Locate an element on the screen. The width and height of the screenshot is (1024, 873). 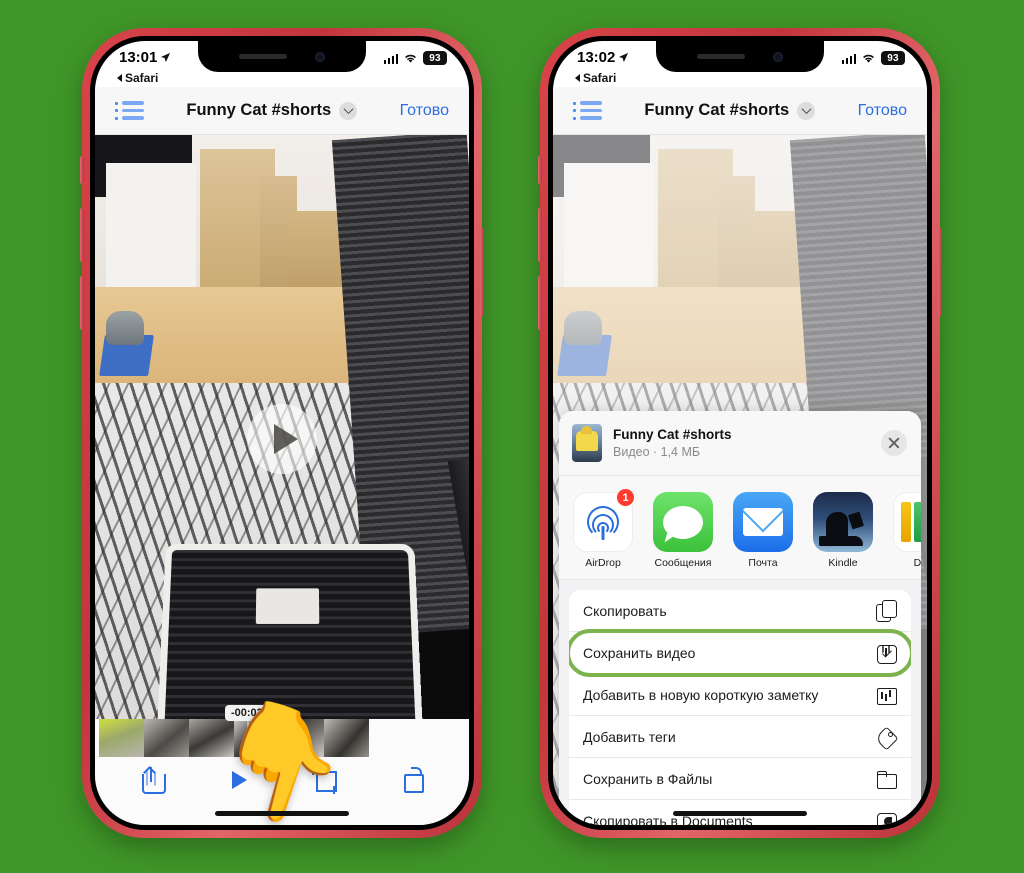
action-label: Сохранить в Файлы is located at coordinates (648, 778).